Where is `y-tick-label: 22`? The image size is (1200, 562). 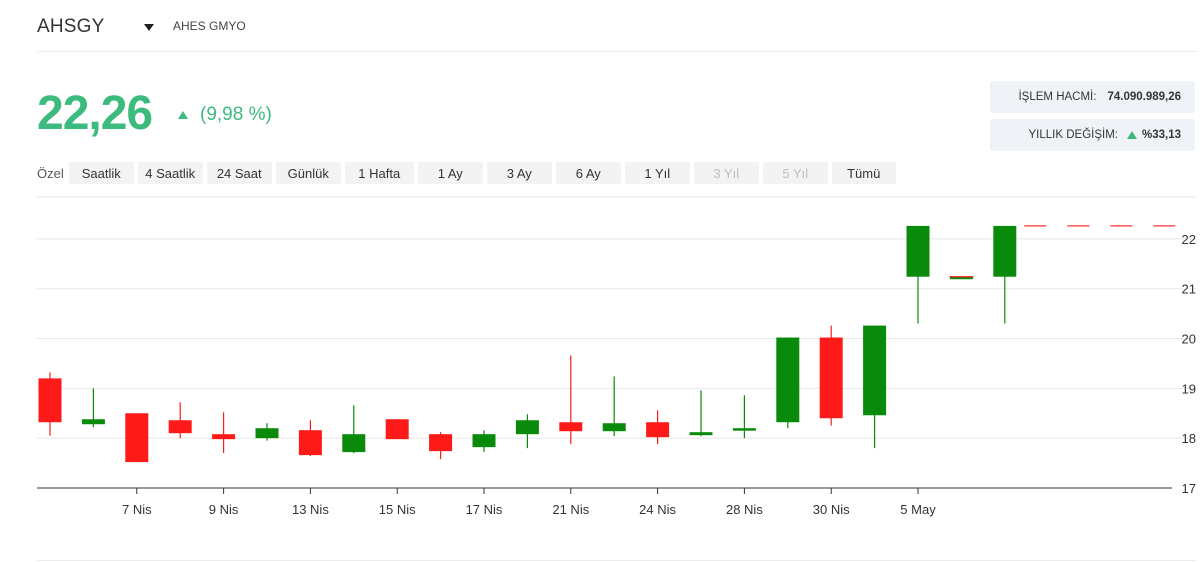 y-tick-label: 22 is located at coordinates (1189, 239).